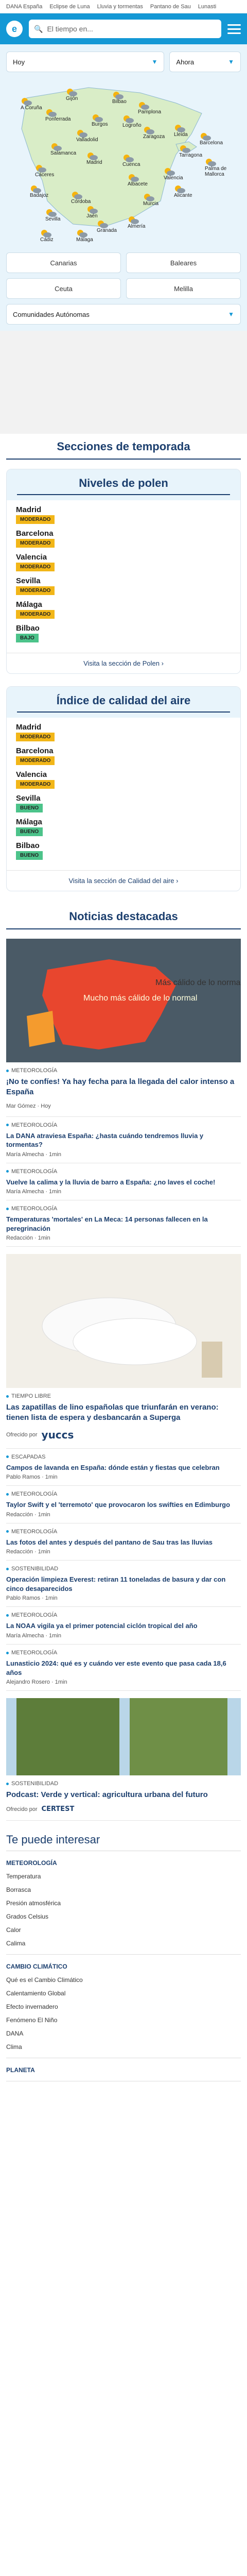  What do you see at coordinates (46, 1106) in the screenshot?
I see `time: Hoy` at bounding box center [46, 1106].